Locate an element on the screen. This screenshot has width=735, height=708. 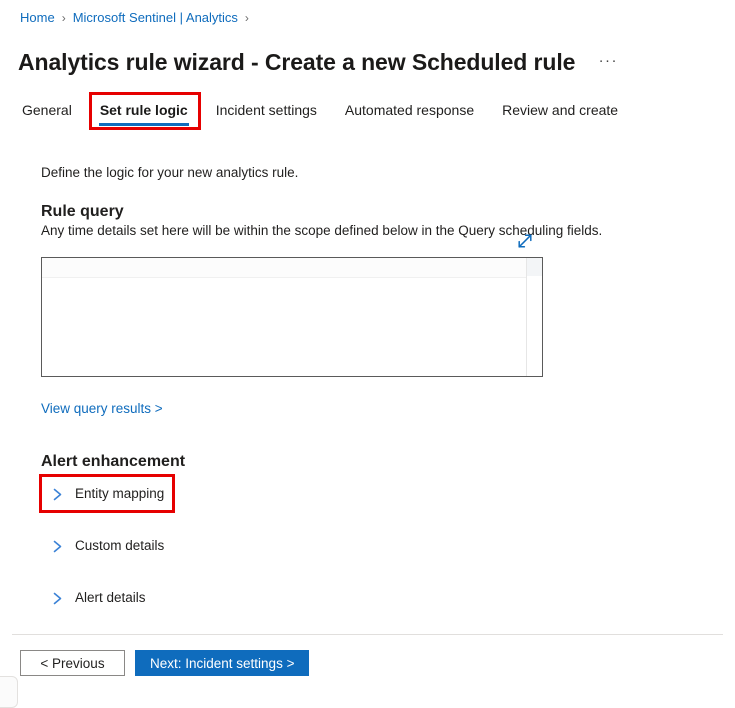
tab-review-and-create: Review and create is located at coordinates (560, 115).